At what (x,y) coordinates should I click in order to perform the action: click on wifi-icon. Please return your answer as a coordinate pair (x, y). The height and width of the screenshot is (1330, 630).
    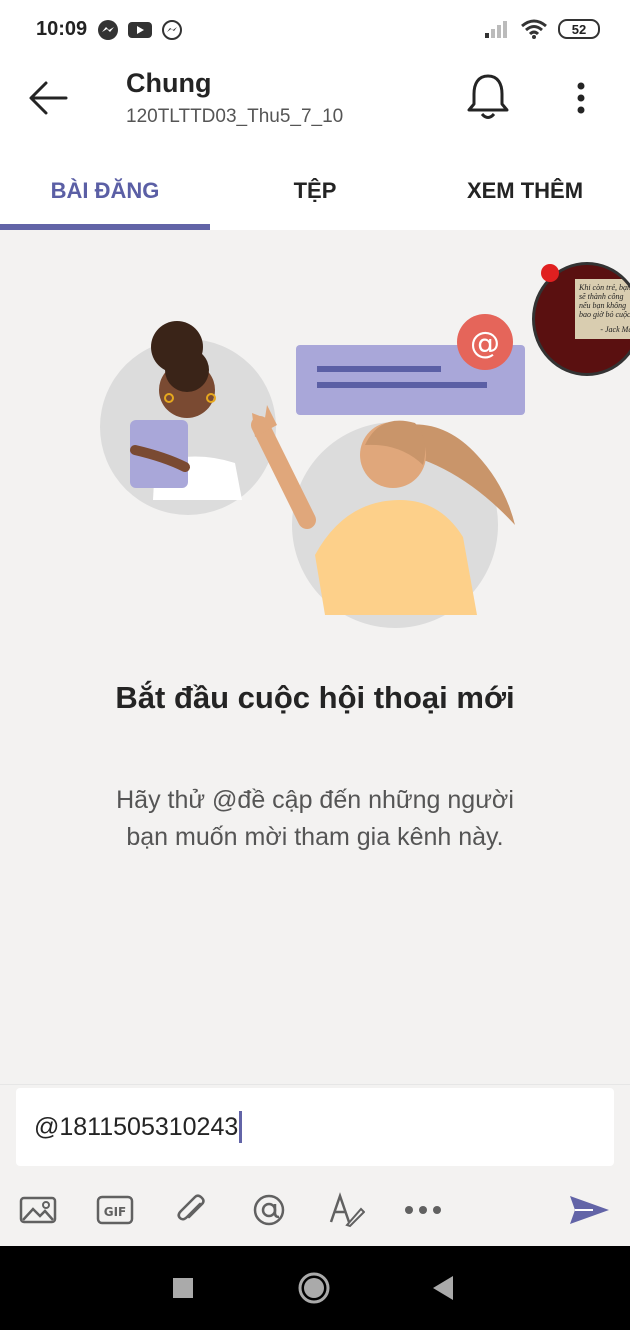
    Looking at the image, I should click on (534, 29).